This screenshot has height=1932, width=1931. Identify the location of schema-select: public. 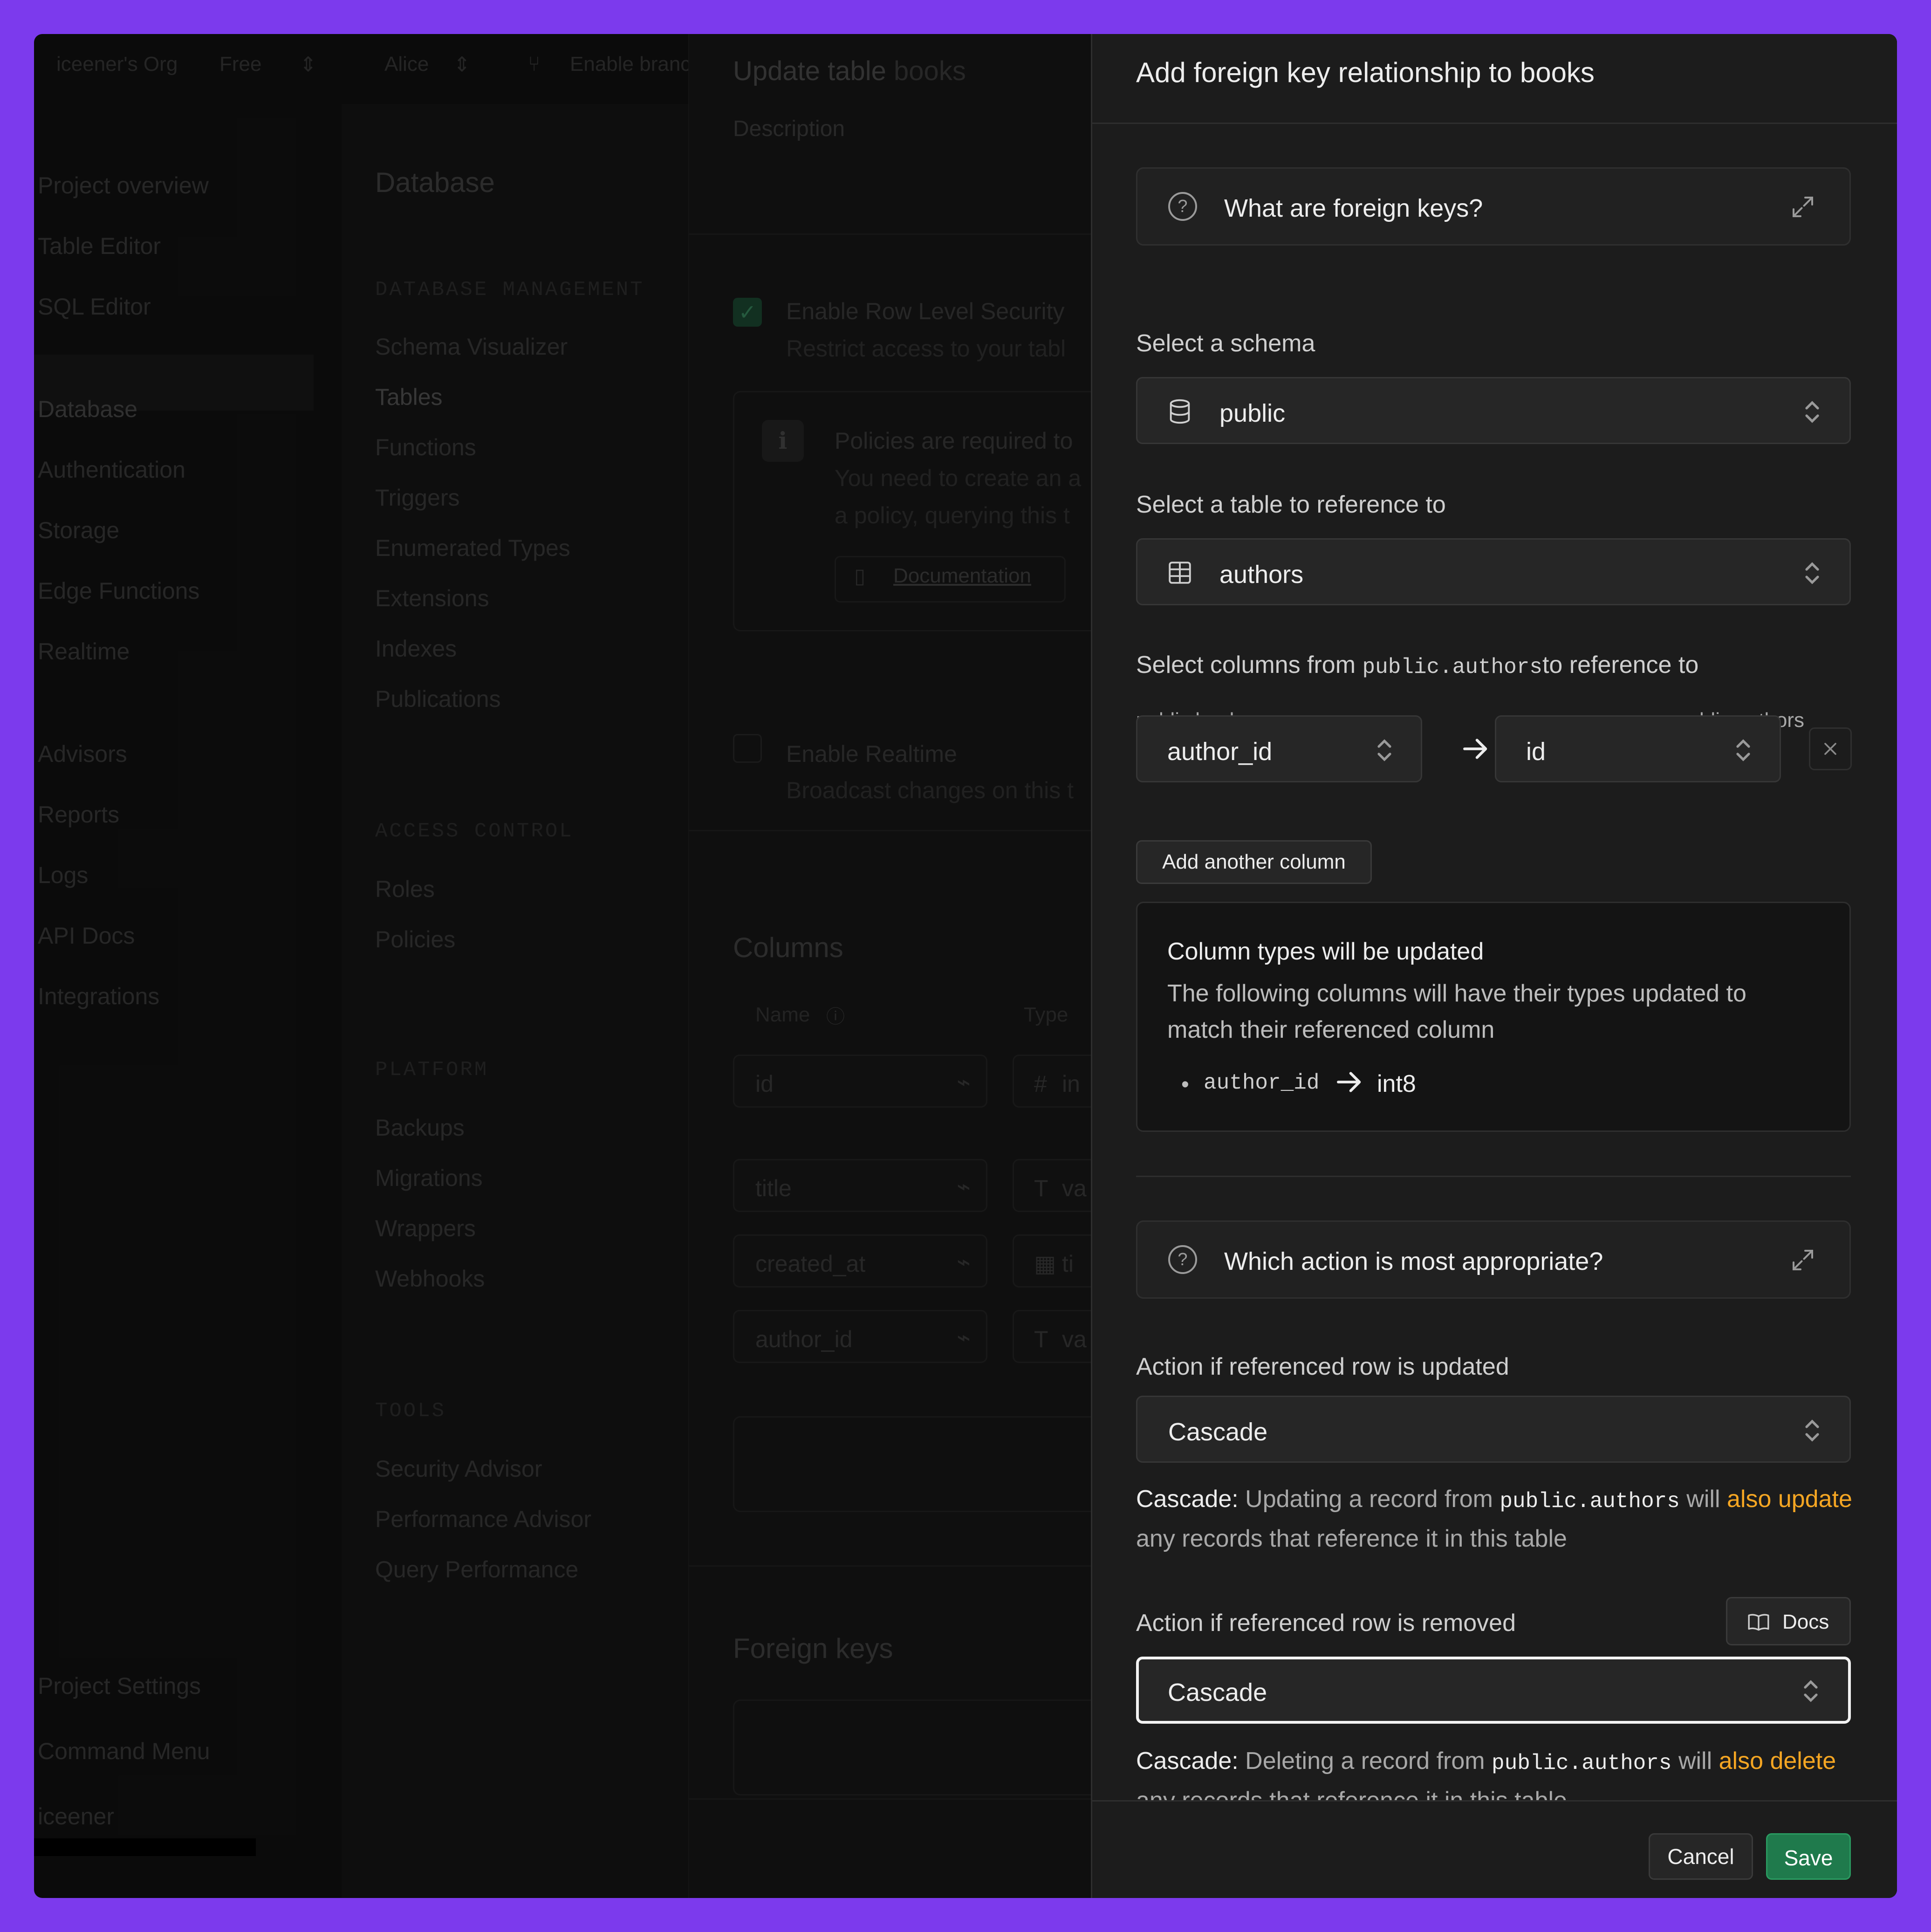
(1493, 410).